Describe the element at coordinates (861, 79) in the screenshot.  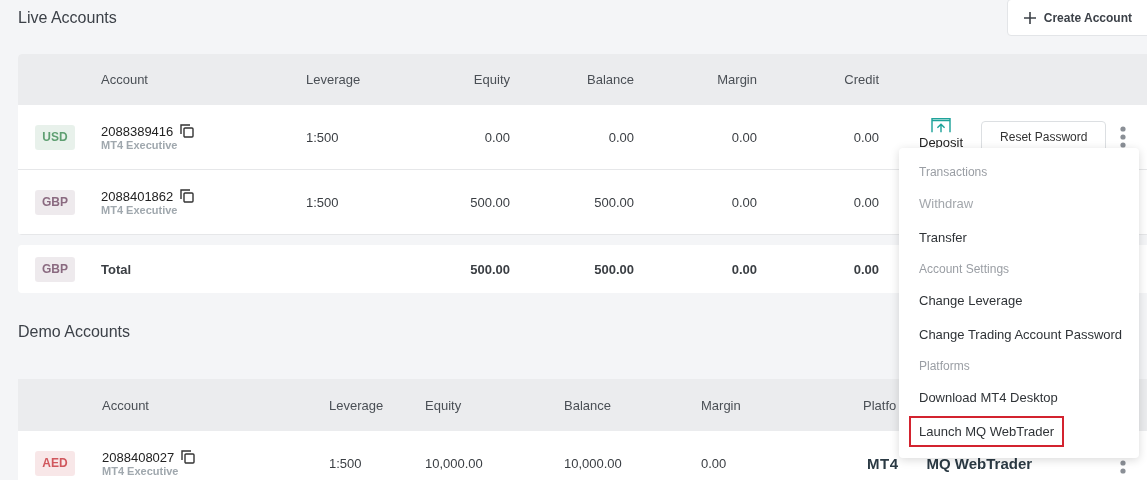
I see `column-header: Credit` at that location.